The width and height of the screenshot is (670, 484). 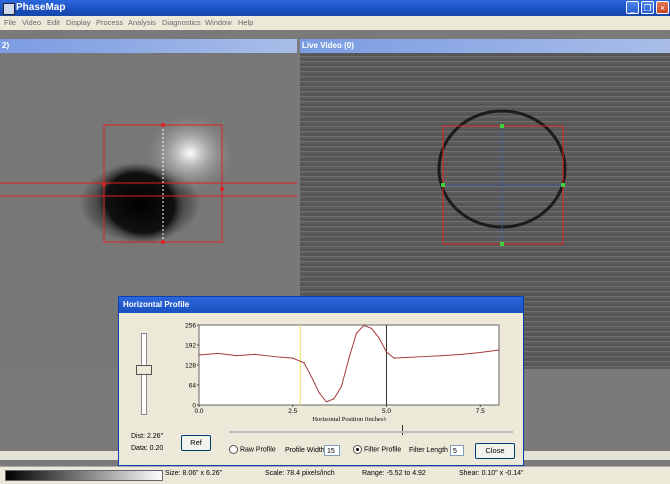 I want to click on profile-width-input: 15, so click(x=332, y=450).